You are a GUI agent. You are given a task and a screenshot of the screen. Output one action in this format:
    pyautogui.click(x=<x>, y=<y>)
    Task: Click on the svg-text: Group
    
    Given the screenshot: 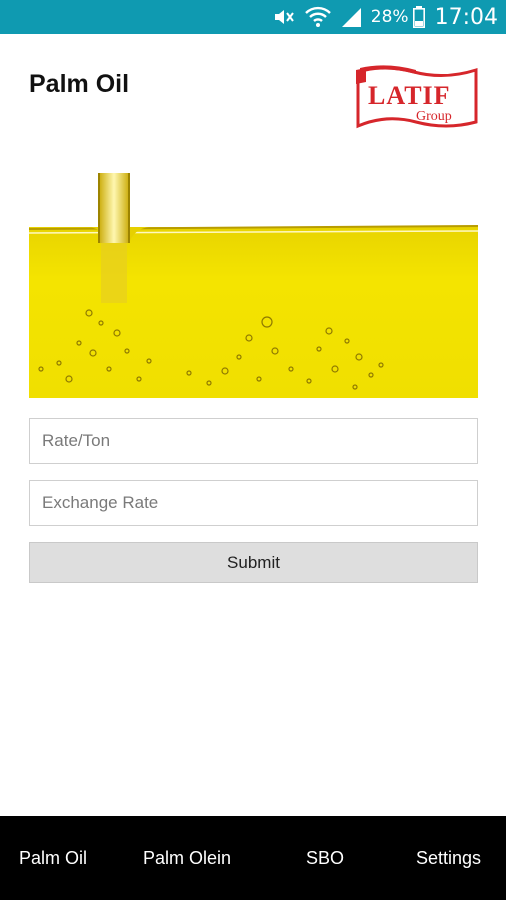 What is the action you would take?
    pyautogui.click(x=434, y=116)
    